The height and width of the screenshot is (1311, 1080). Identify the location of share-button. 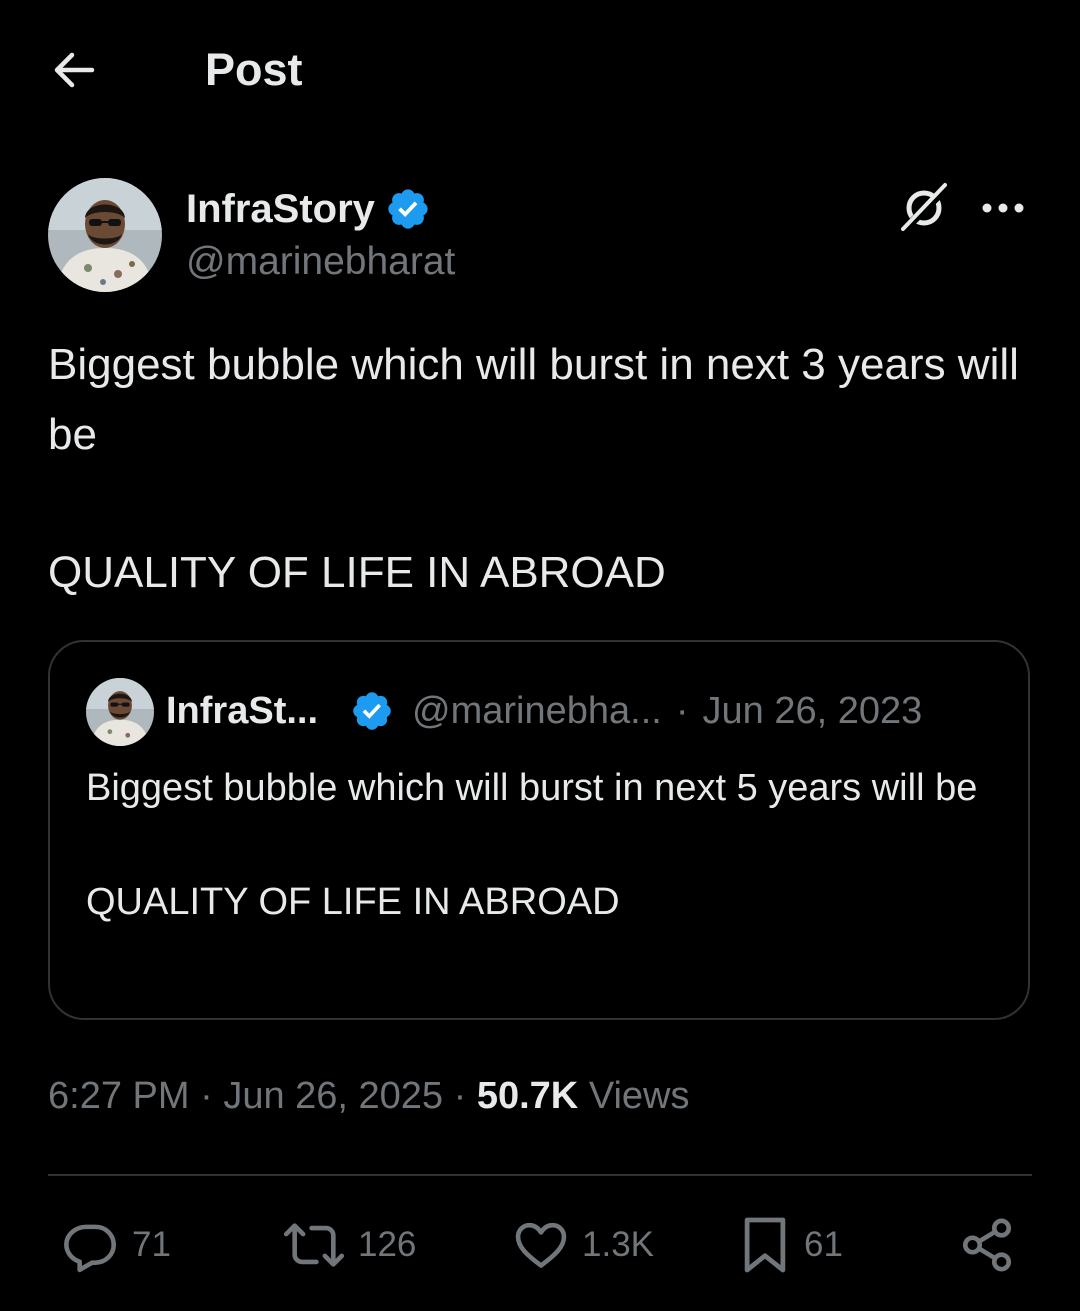
(987, 1245).